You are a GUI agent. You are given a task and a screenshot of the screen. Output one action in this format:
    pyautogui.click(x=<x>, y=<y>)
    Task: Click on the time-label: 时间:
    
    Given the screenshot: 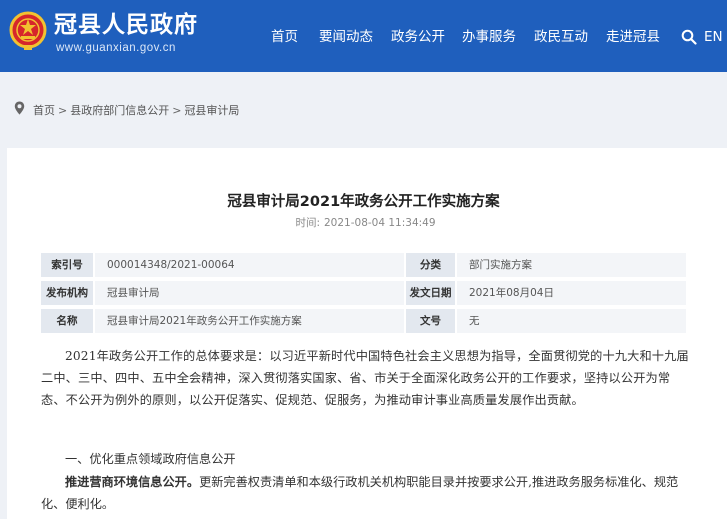 What is the action you would take?
    pyautogui.click(x=307, y=223)
    